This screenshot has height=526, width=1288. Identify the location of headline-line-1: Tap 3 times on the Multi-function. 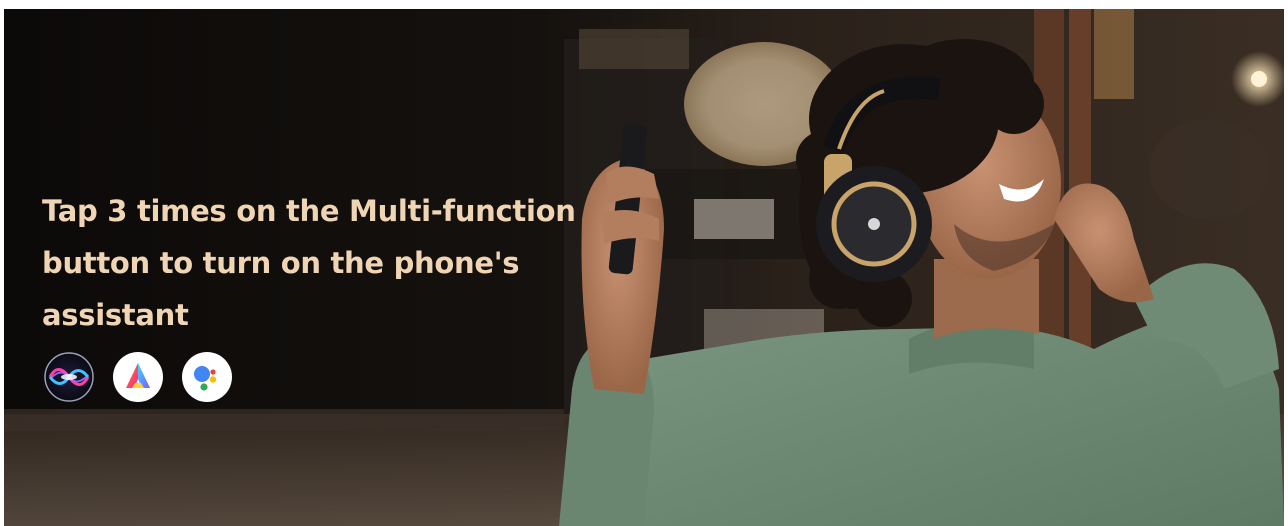
(309, 211).